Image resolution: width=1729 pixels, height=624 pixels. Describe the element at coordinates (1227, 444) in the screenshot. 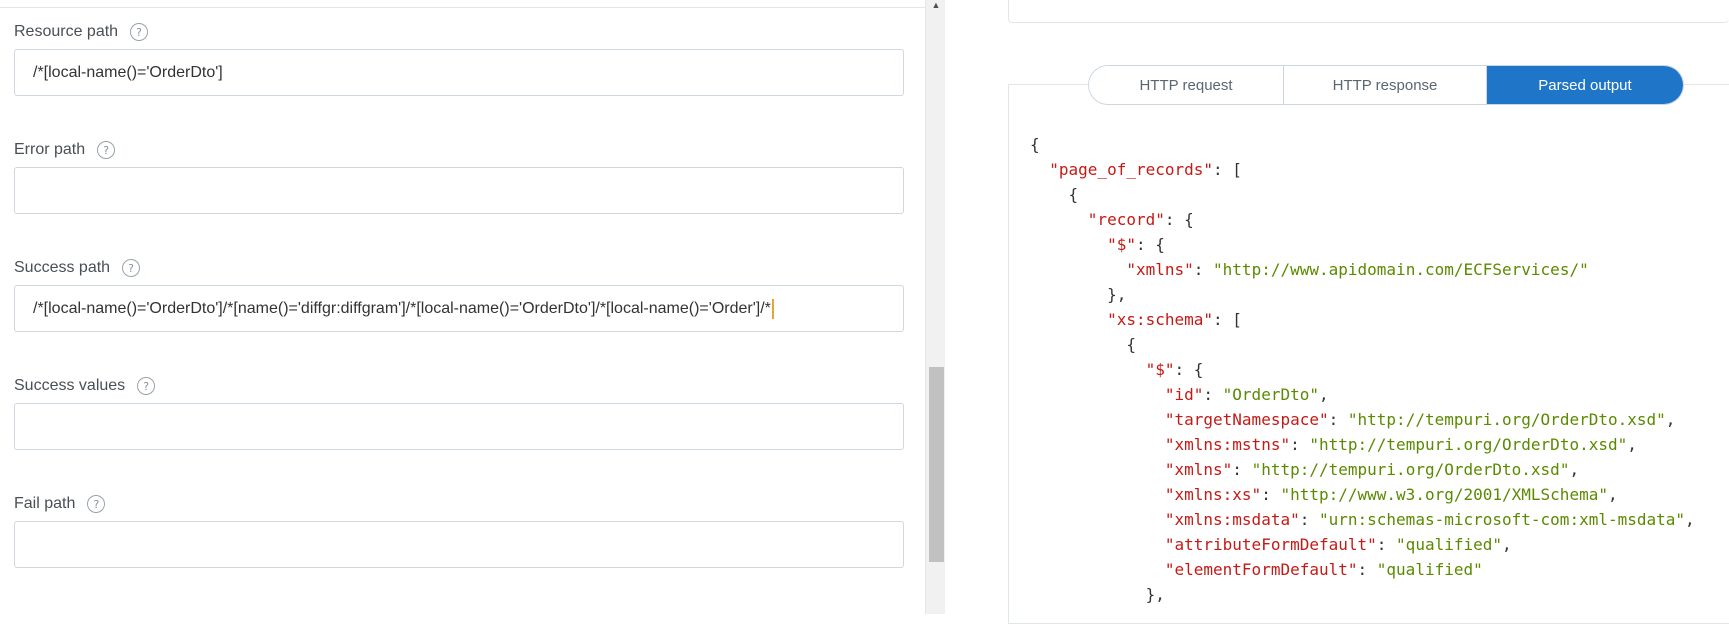

I see `json-key: "xmlns:mstns"` at that location.